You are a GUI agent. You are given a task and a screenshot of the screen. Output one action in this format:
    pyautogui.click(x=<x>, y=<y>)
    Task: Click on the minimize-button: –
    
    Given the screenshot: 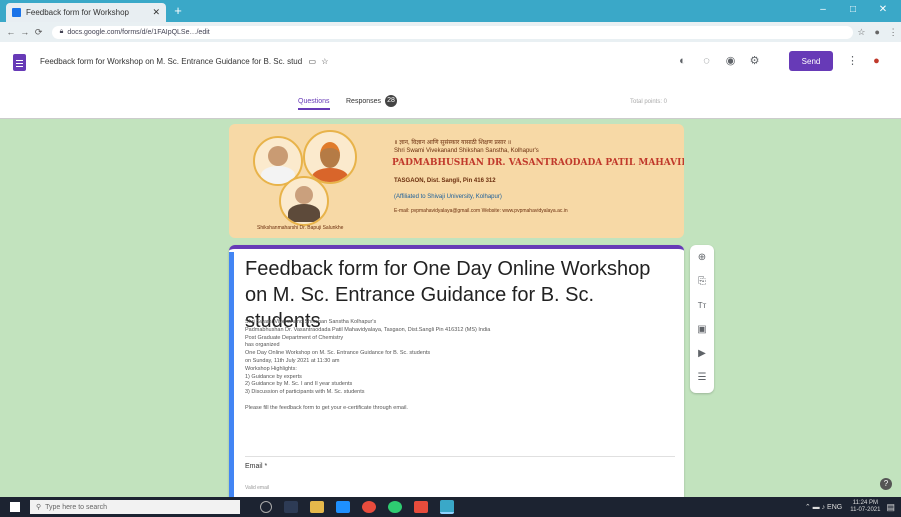 What is the action you would take?
    pyautogui.click(x=823, y=10)
    